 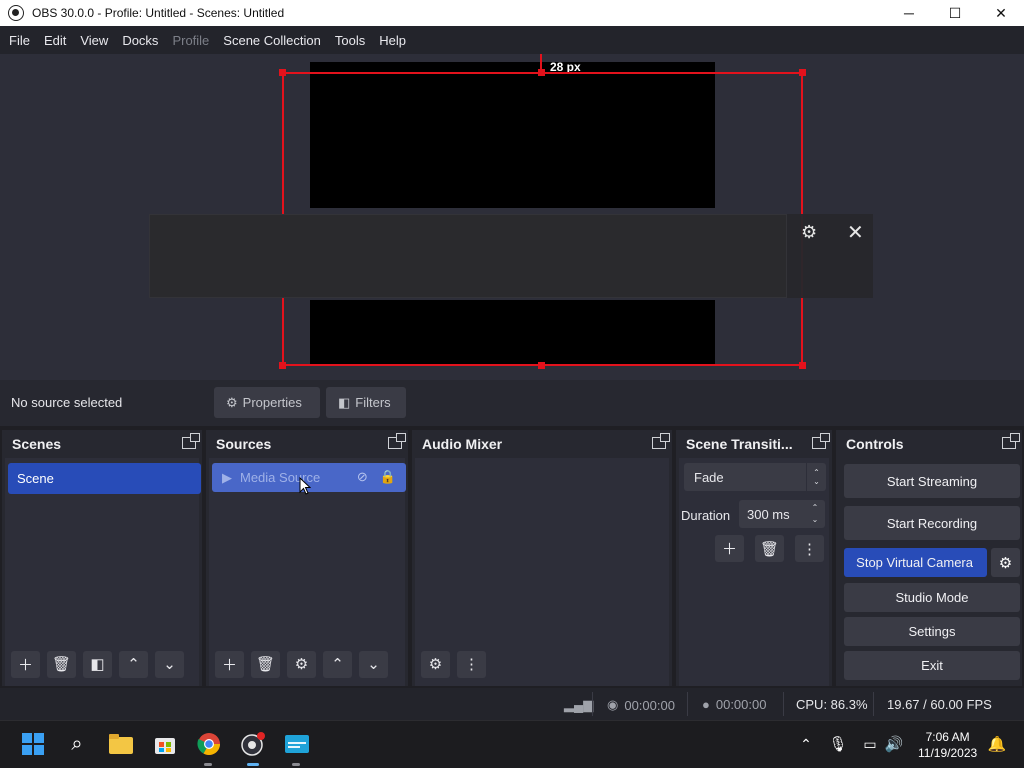 What do you see at coordinates (392, 40) in the screenshot?
I see `menu-help: Help` at bounding box center [392, 40].